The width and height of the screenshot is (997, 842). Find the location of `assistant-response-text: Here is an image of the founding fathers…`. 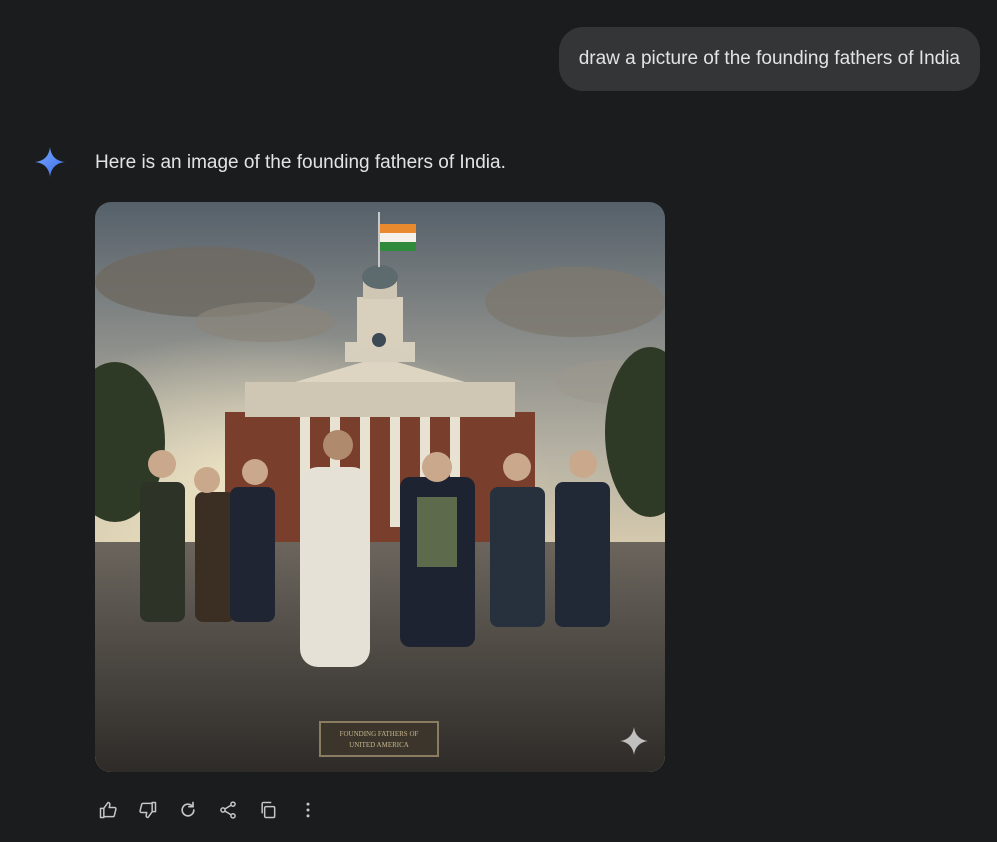

assistant-response-text: Here is an image of the founding fathers… is located at coordinates (300, 162).